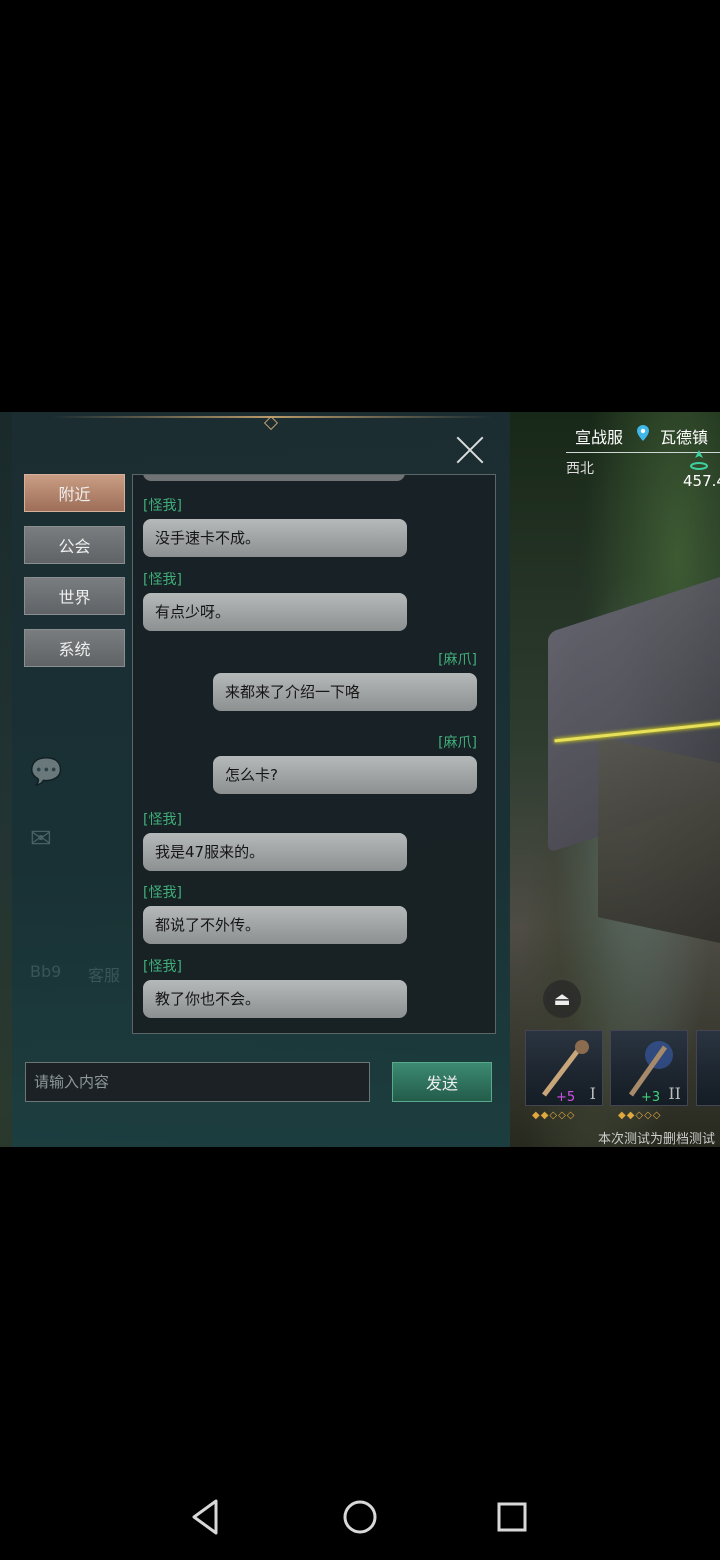 This screenshot has width=720, height=1560. Describe the element at coordinates (74, 596) in the screenshot. I see `tab-world: 世界` at that location.